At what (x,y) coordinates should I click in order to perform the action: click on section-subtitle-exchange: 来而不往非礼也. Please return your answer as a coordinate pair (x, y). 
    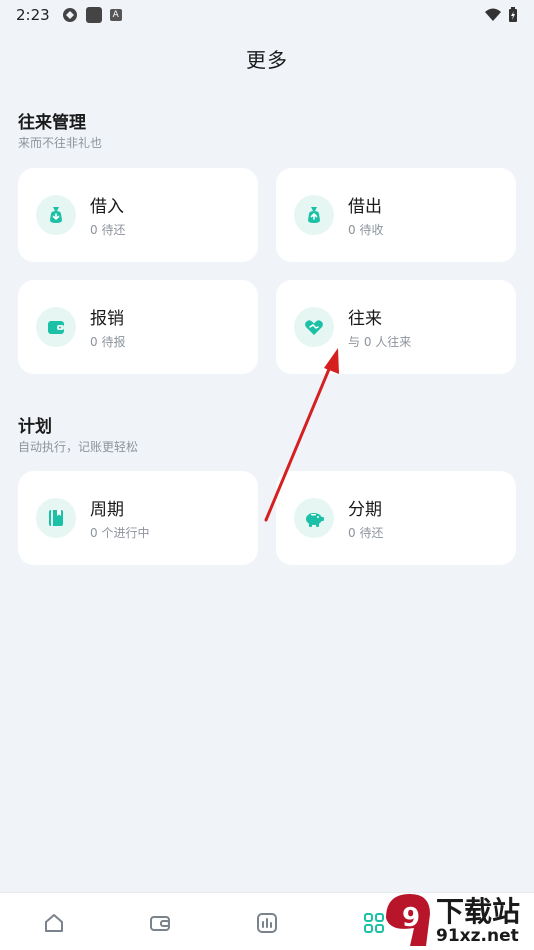
    Looking at the image, I should click on (60, 143).